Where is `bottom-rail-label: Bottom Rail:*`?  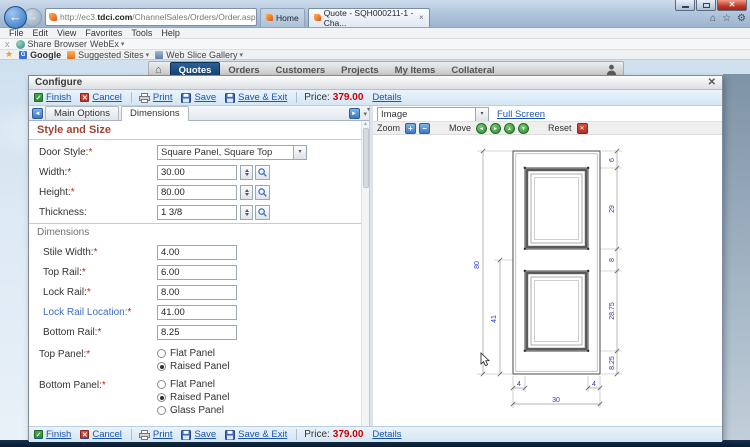 bottom-rail-label: Bottom Rail:* is located at coordinates (72, 332).